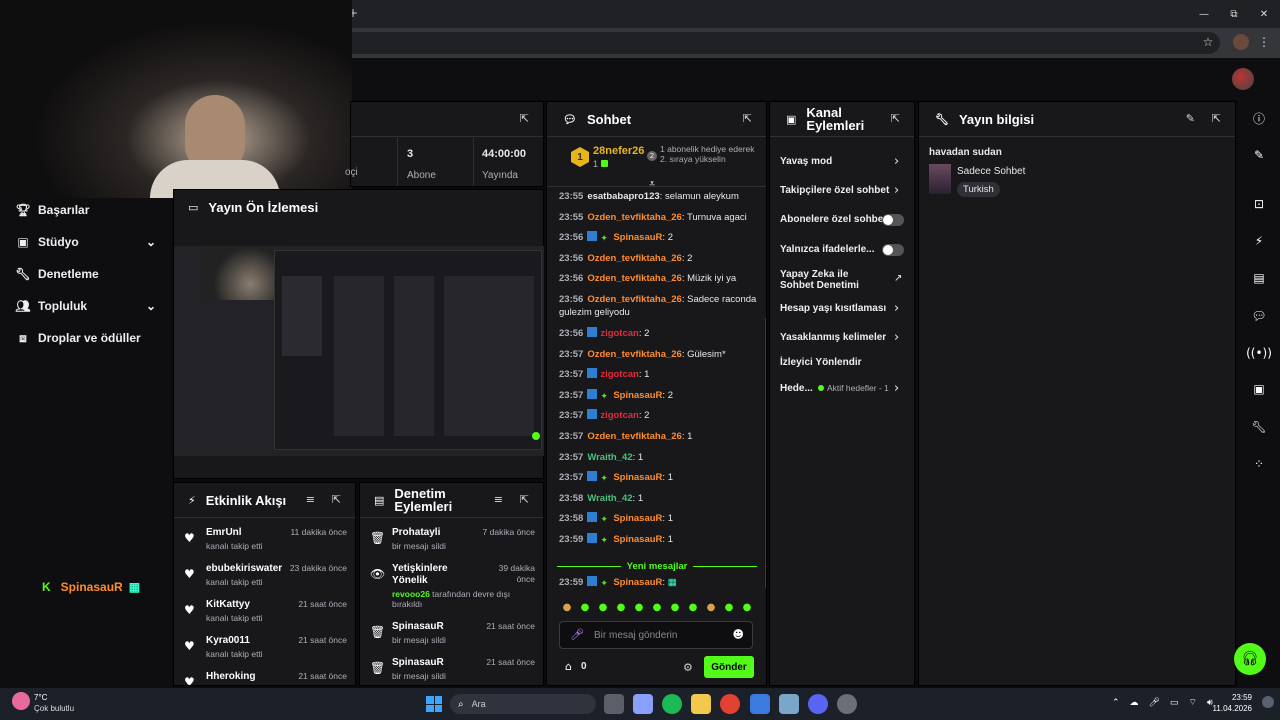 The image size is (1280, 720). What do you see at coordinates (893, 250) in the screenshot?
I see `emotes-only-toggle` at bounding box center [893, 250].